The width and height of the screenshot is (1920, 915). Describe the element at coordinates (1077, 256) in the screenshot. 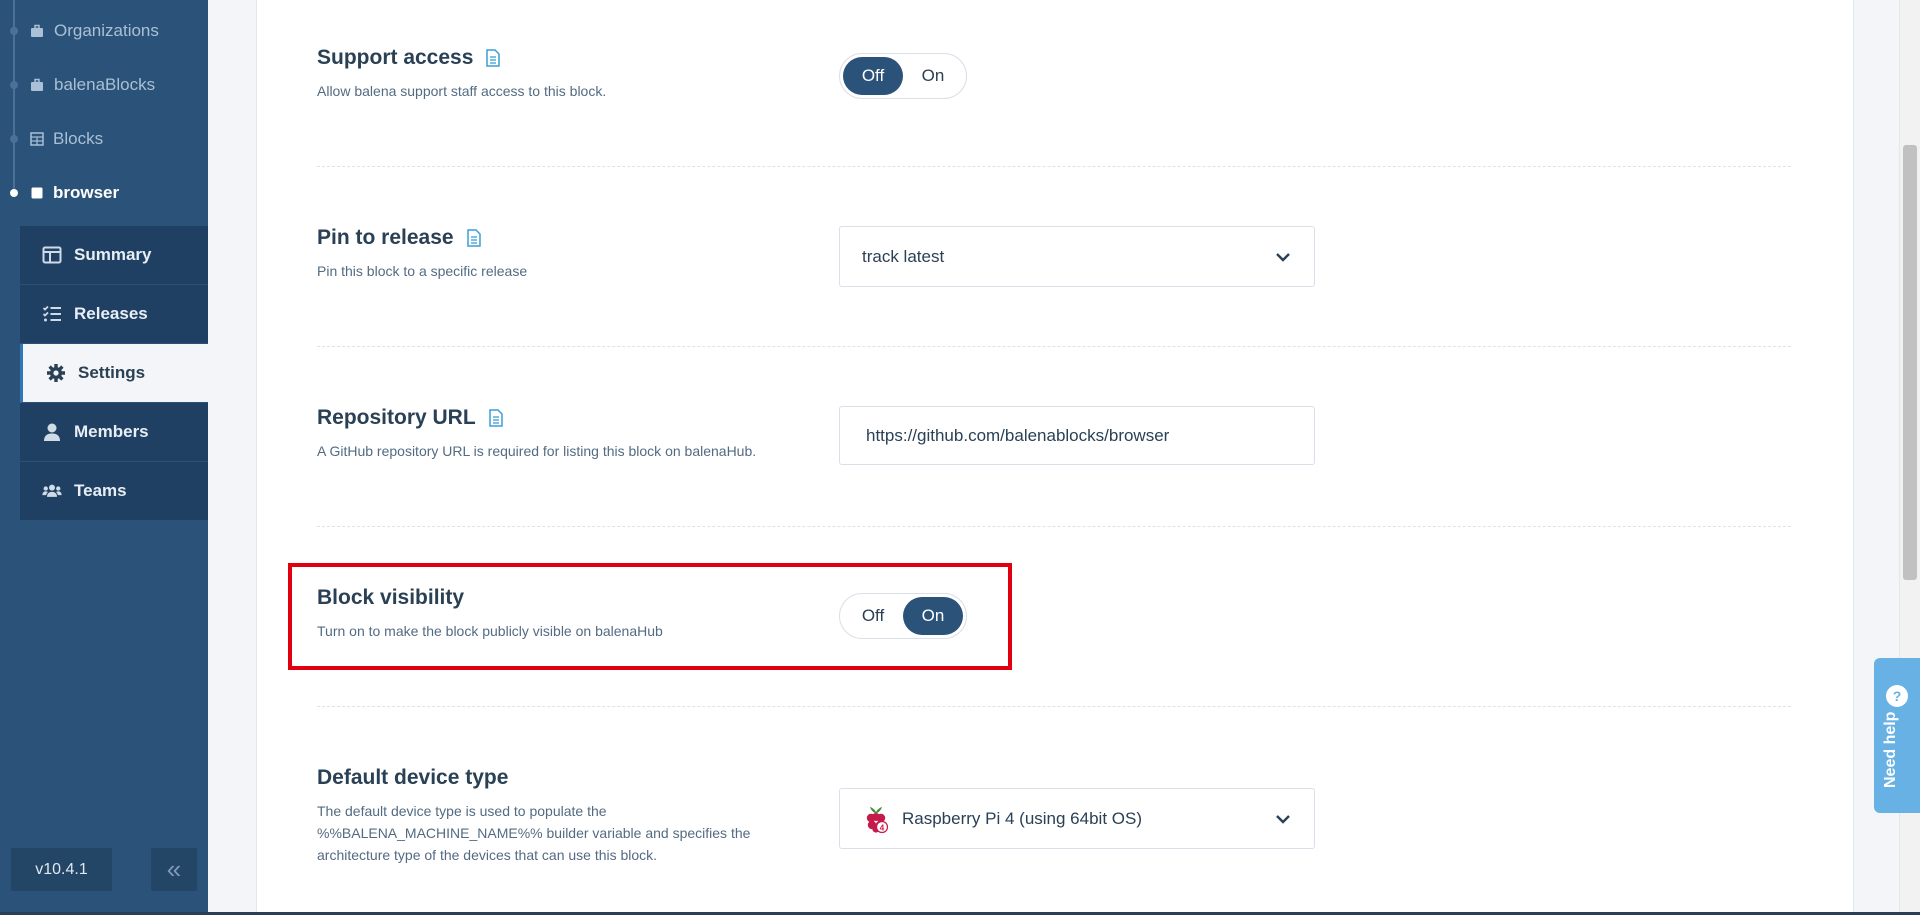

I see `pin-release-select: track latest` at that location.